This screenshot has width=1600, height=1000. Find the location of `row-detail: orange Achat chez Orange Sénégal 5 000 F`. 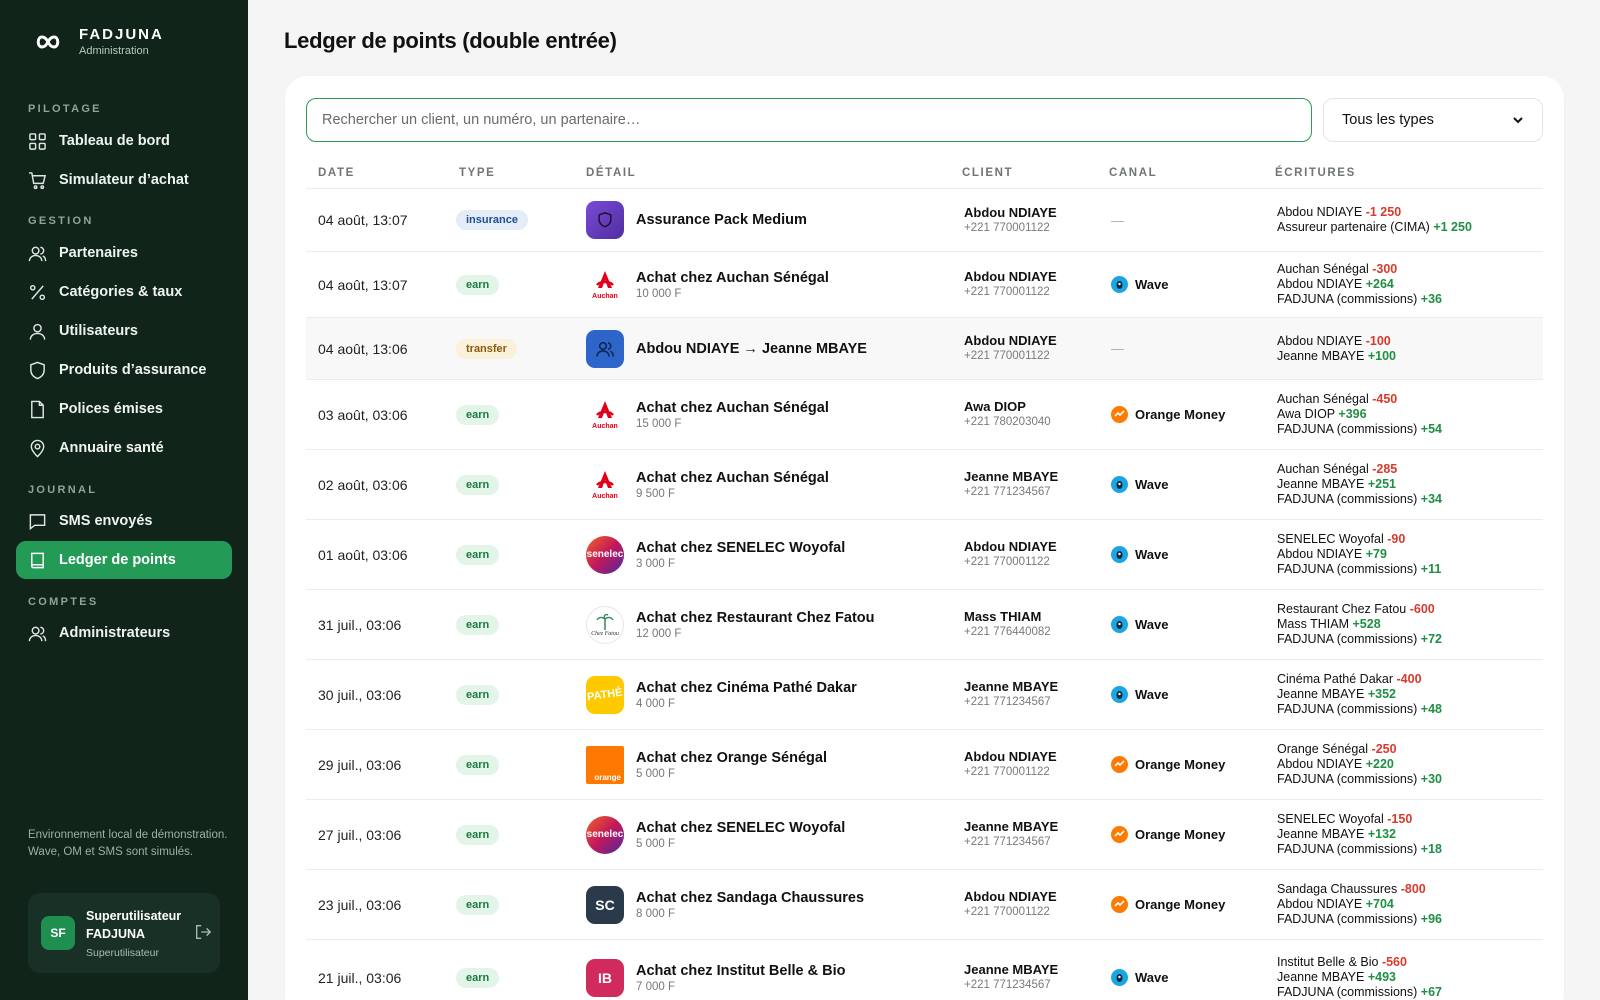

row-detail: orange Achat chez Orange Sénégal 5 000 F is located at coordinates (706, 764).